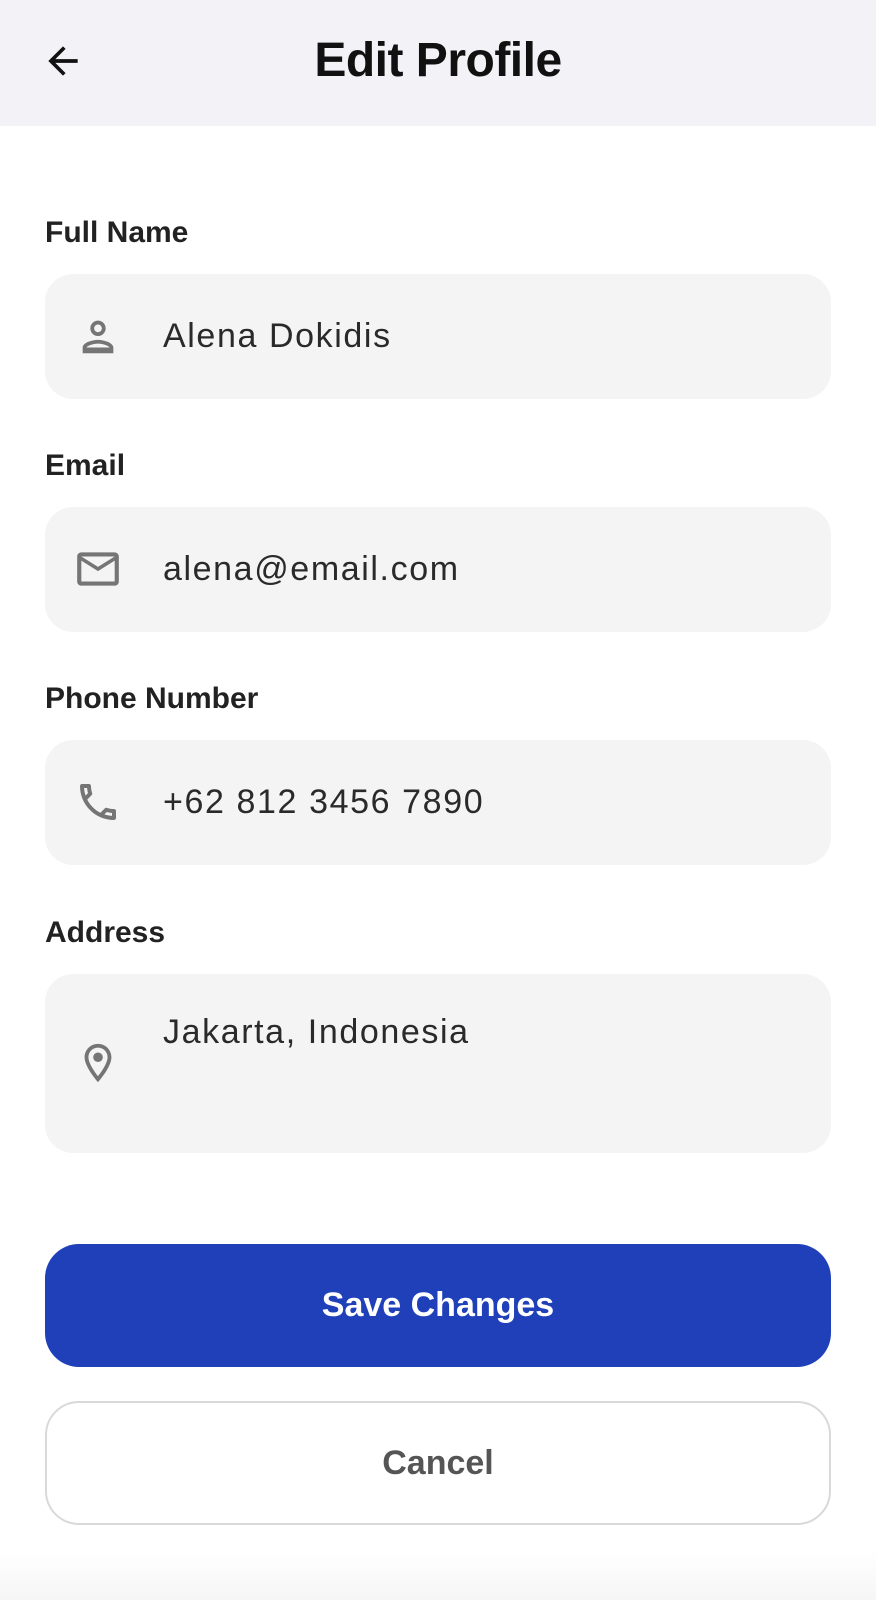 Image resolution: width=876 pixels, height=1600 pixels. I want to click on email-value: alena@email.com, so click(311, 569).